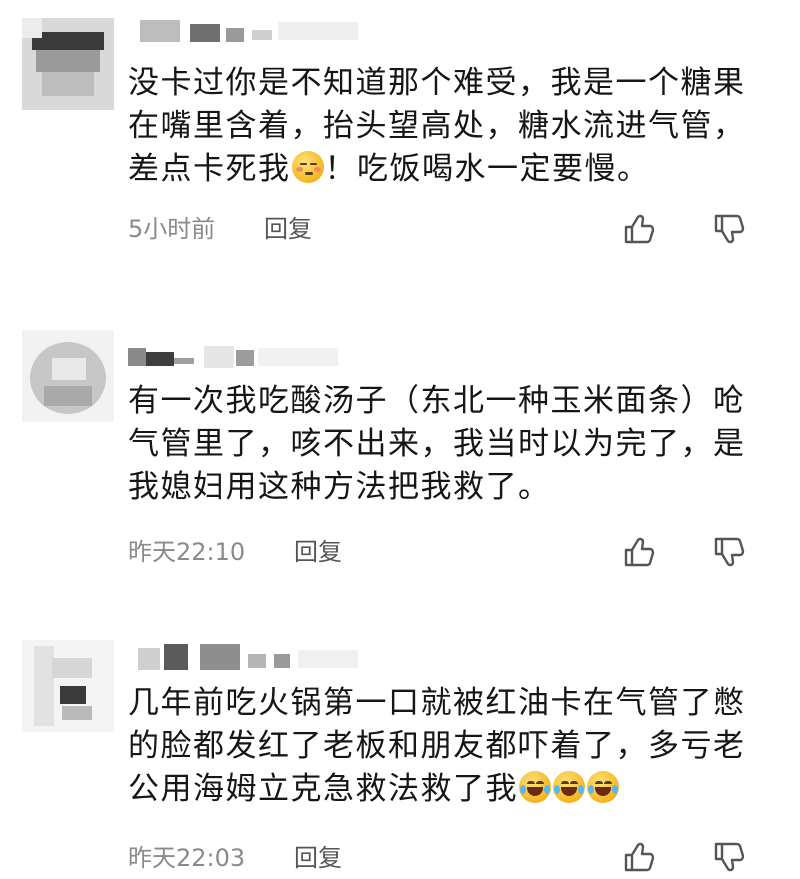 The width and height of the screenshot is (800, 879). Describe the element at coordinates (448, 229) in the screenshot. I see `comment-meta: 5小时前 回复` at that location.